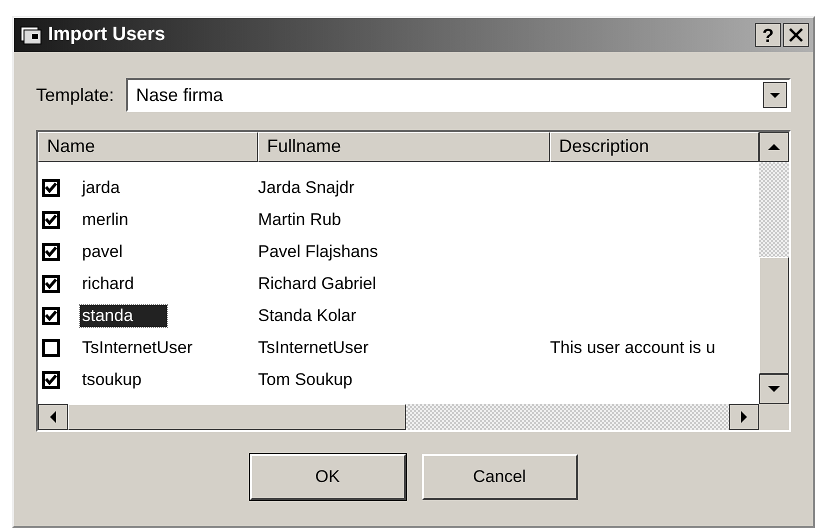 The image size is (827, 528). I want to click on scroll-right-icon, so click(744, 417).